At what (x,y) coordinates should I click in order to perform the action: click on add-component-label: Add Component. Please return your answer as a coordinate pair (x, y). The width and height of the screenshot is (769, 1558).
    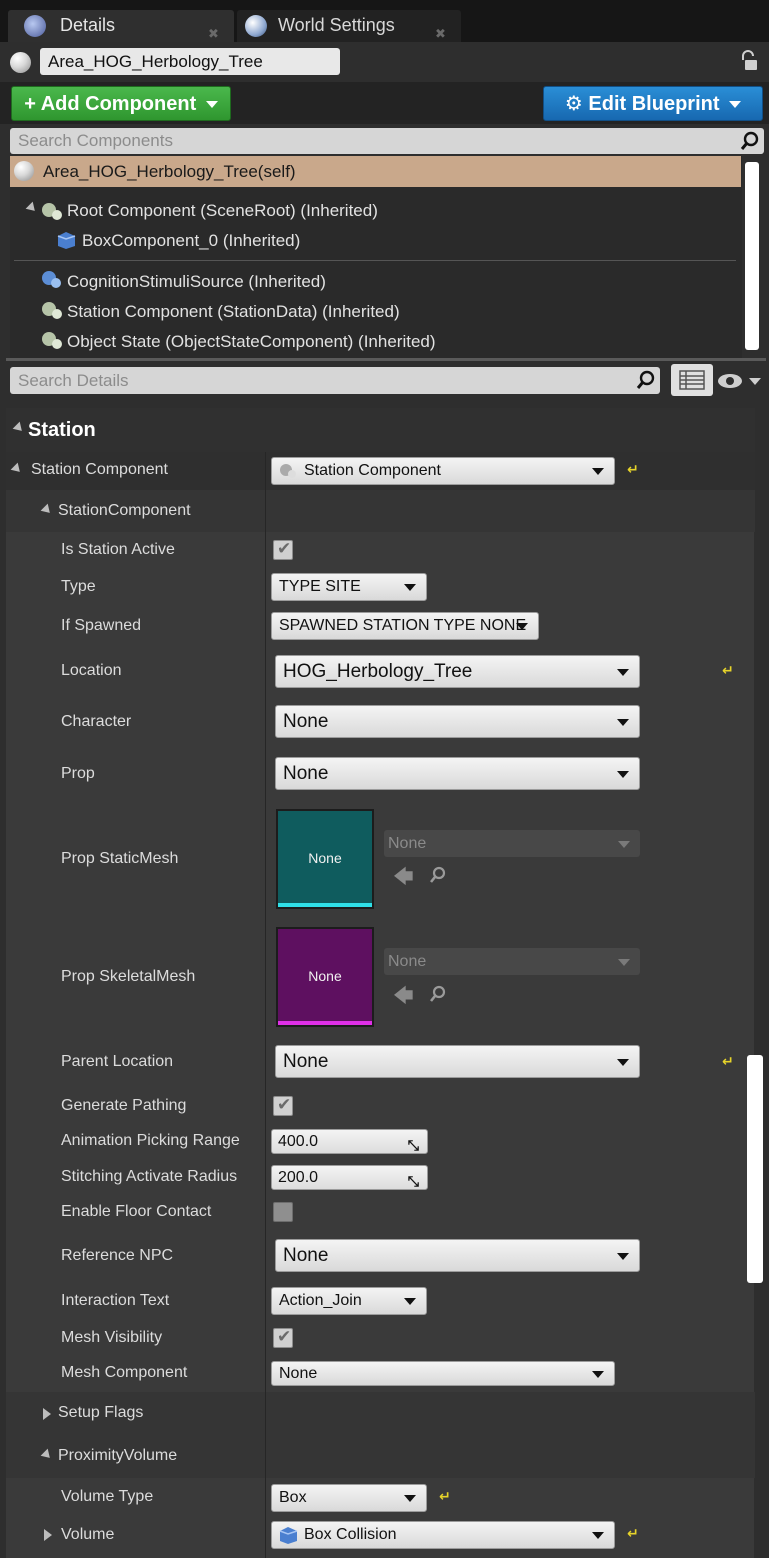
    Looking at the image, I should click on (118, 104).